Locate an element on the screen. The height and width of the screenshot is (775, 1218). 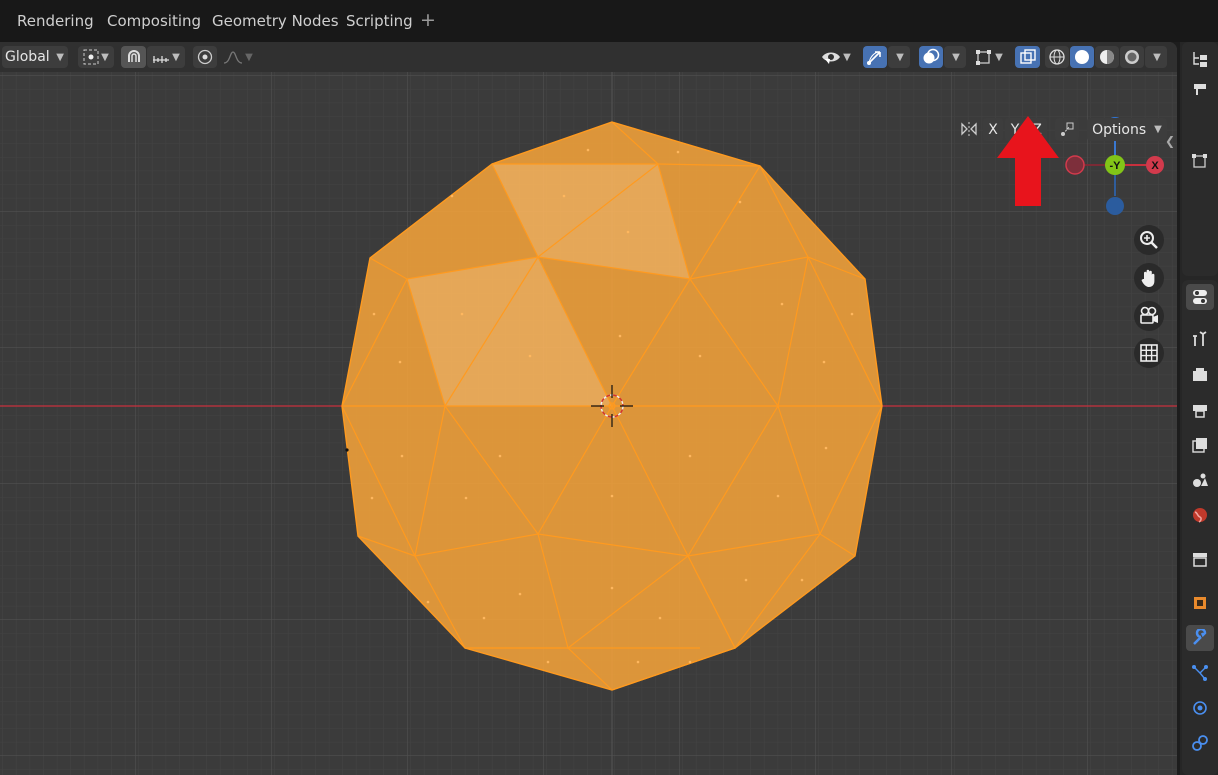
modifier-icon is located at coordinates (1200, 637).